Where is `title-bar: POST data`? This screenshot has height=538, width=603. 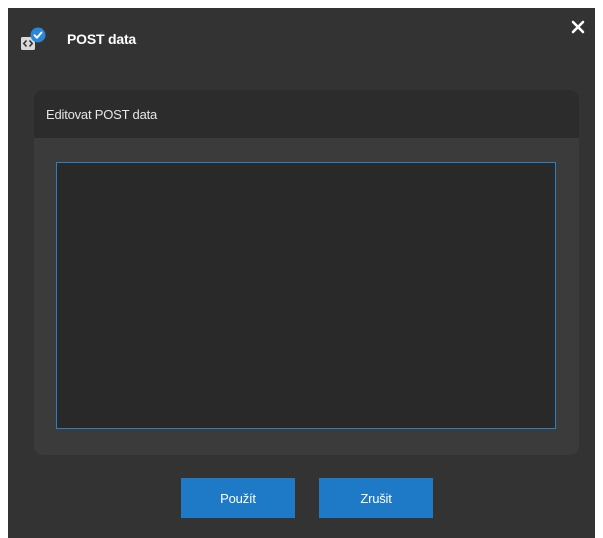
title-bar: POST data is located at coordinates (301, 37).